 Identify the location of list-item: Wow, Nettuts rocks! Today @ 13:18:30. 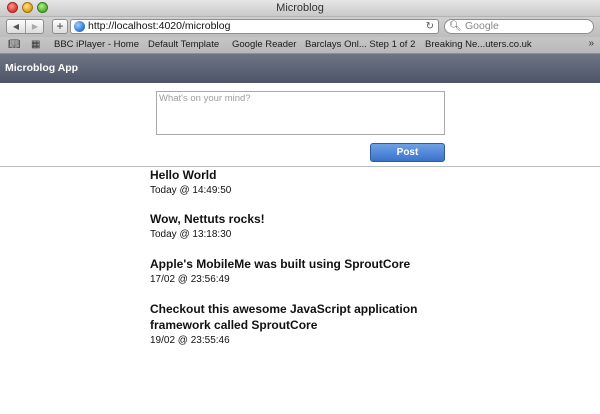
(295, 226).